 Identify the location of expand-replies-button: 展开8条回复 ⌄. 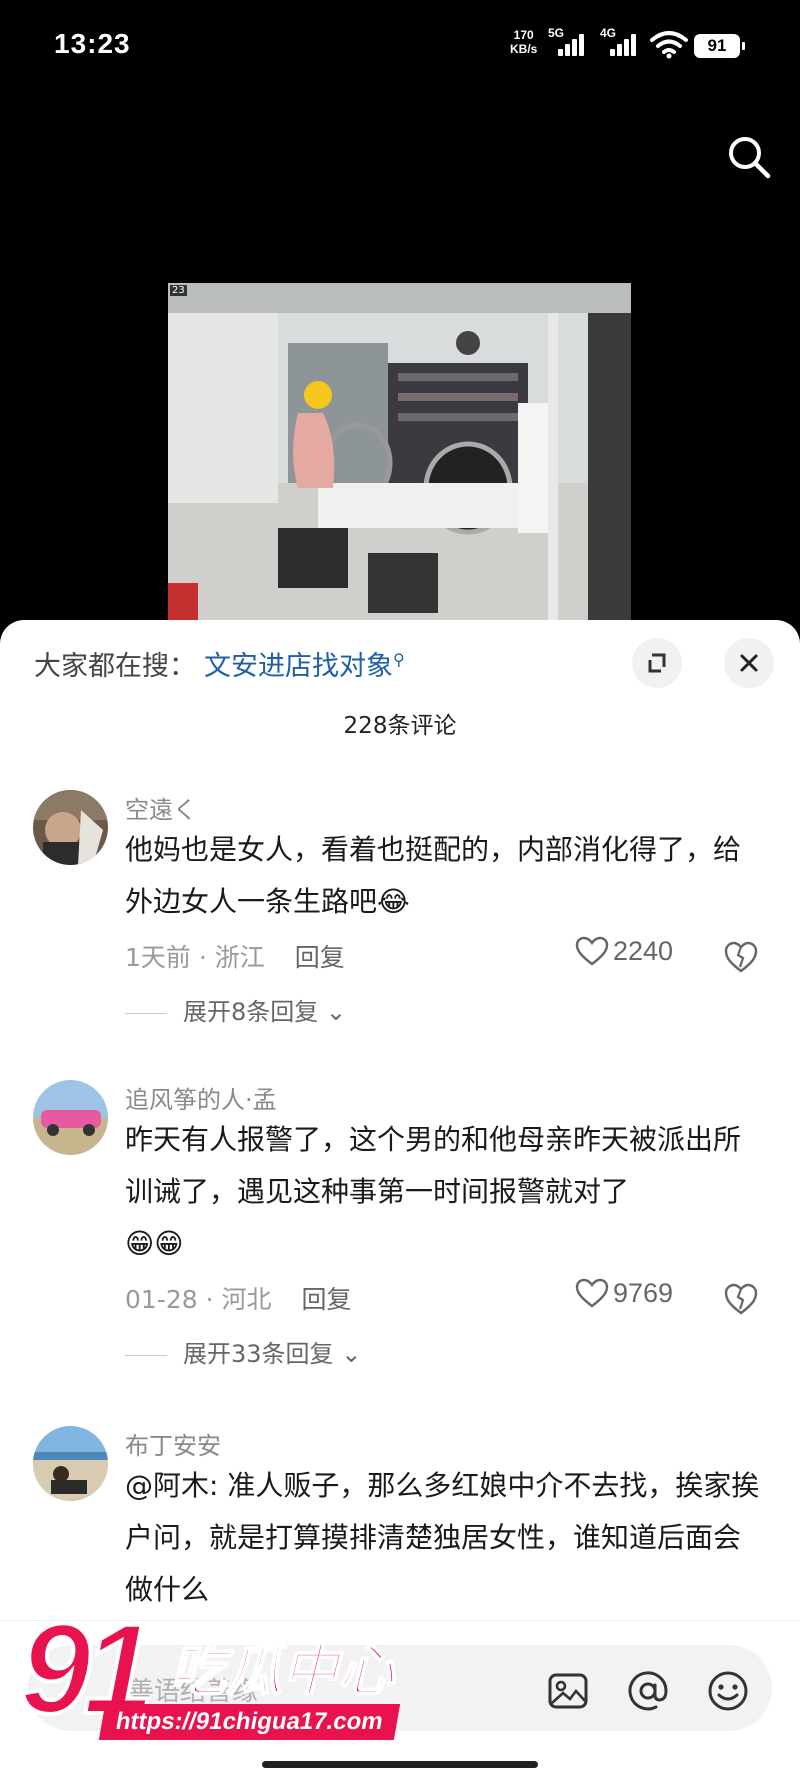
(235, 1009).